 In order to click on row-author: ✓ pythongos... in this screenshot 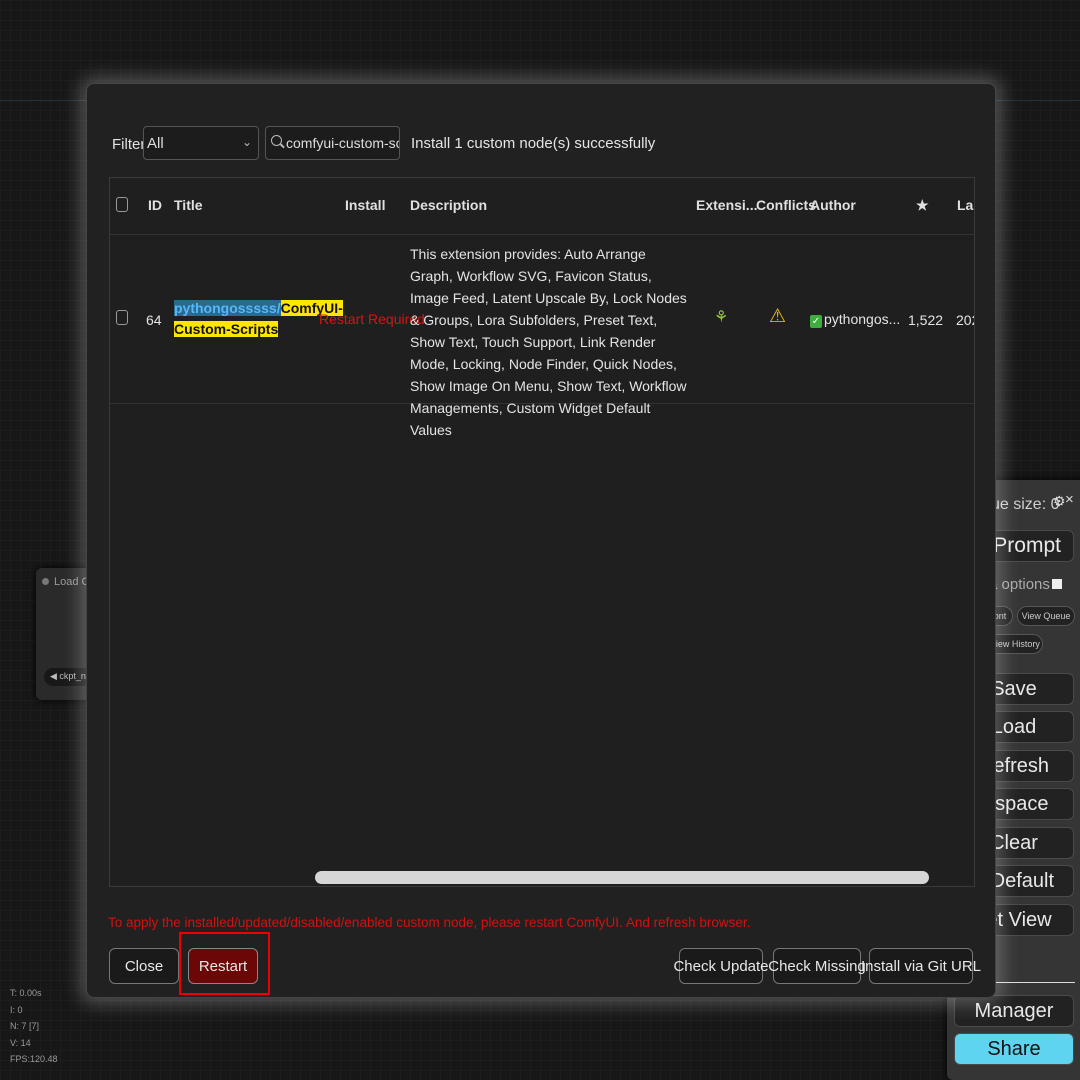, I will do `click(855, 319)`.